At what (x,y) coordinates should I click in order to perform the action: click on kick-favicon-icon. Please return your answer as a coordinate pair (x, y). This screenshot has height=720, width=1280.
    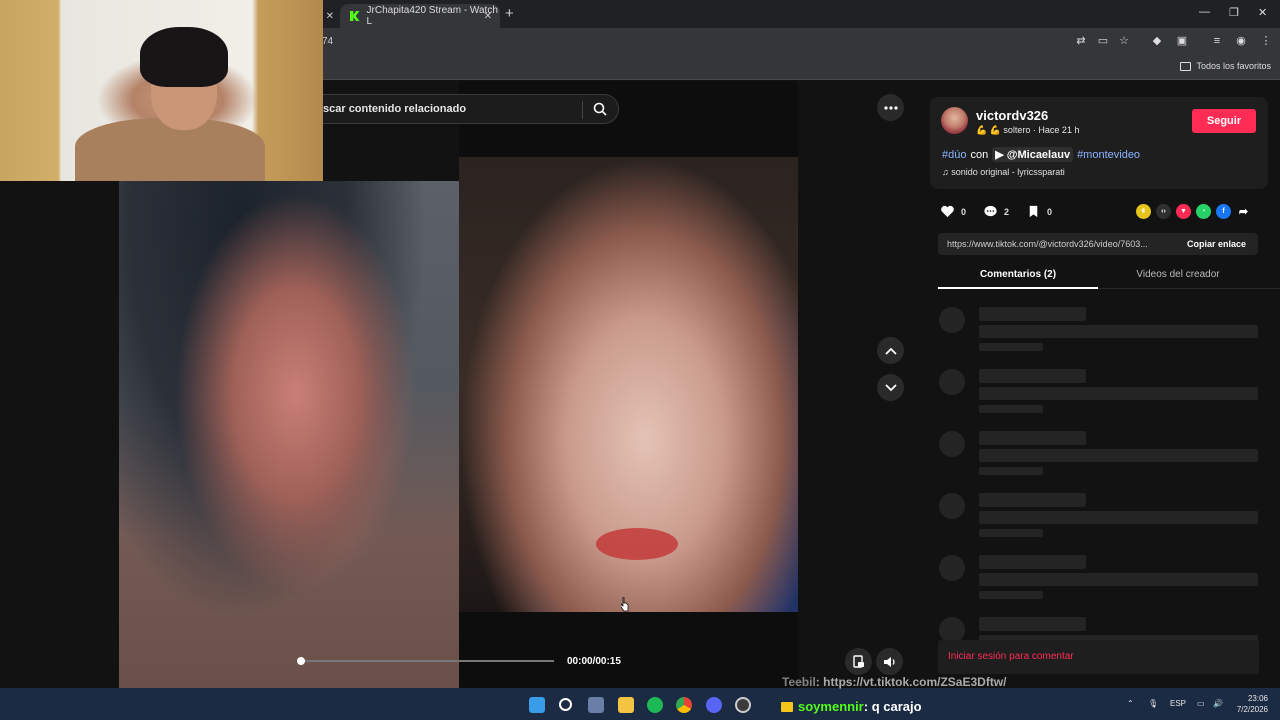
    Looking at the image, I should click on (355, 16).